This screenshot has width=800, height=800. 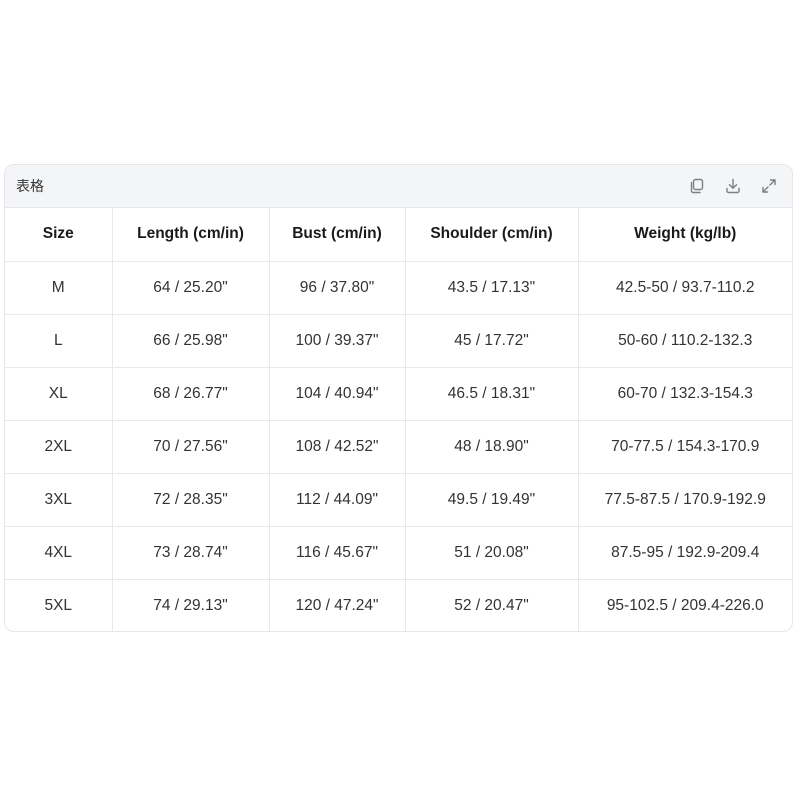 I want to click on cell-shoulder: 49.5 / 19.49", so click(x=492, y=500).